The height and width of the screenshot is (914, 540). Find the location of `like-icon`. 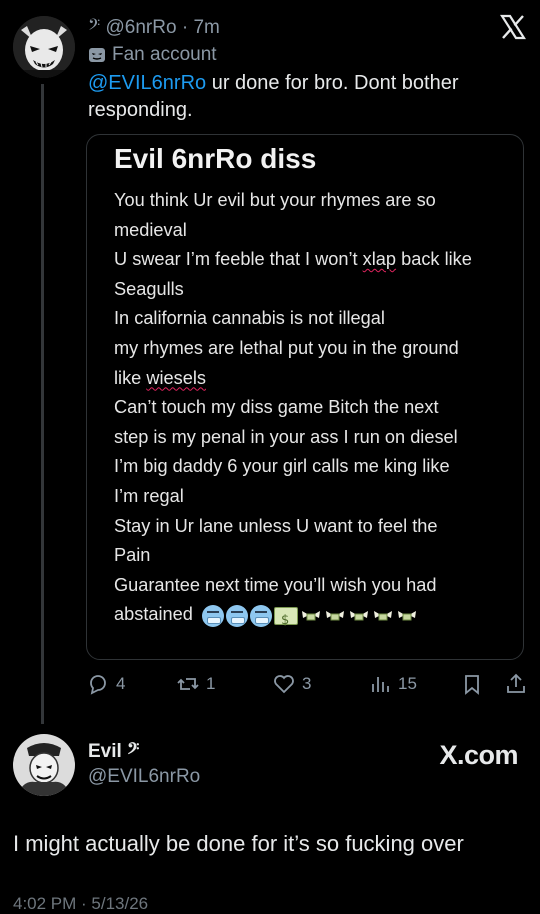

like-icon is located at coordinates (284, 684).